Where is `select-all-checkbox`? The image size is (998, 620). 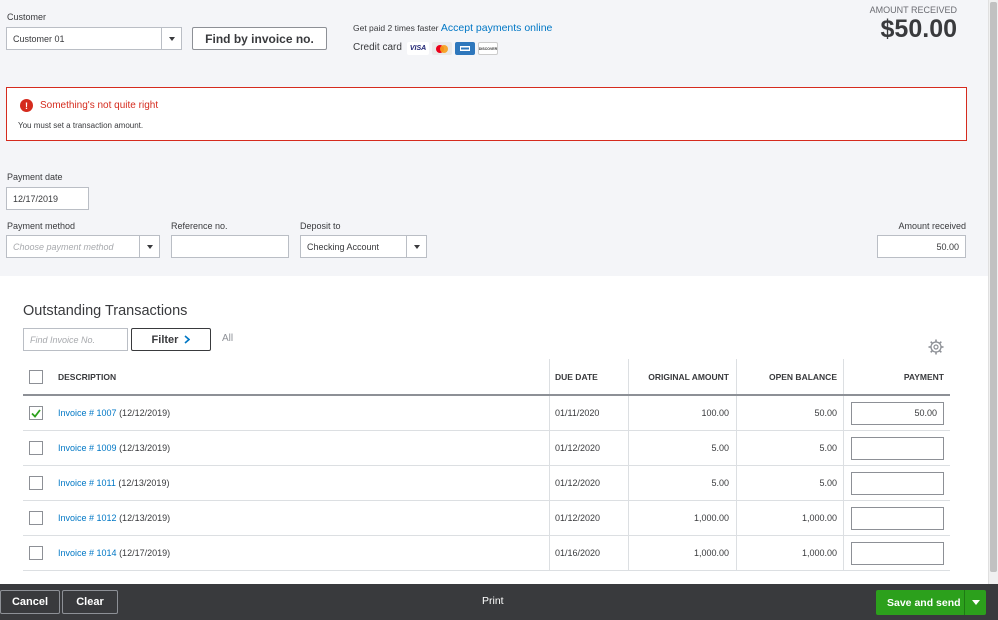 select-all-checkbox is located at coordinates (36, 376).